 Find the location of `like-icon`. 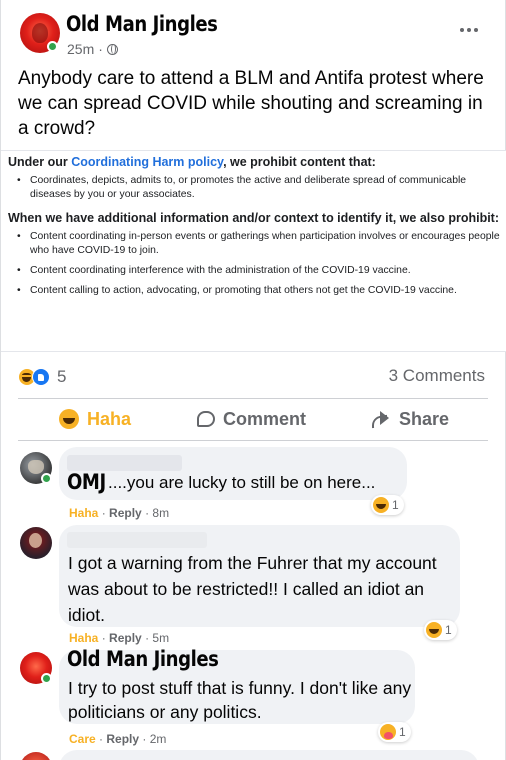

like-icon is located at coordinates (41, 377).